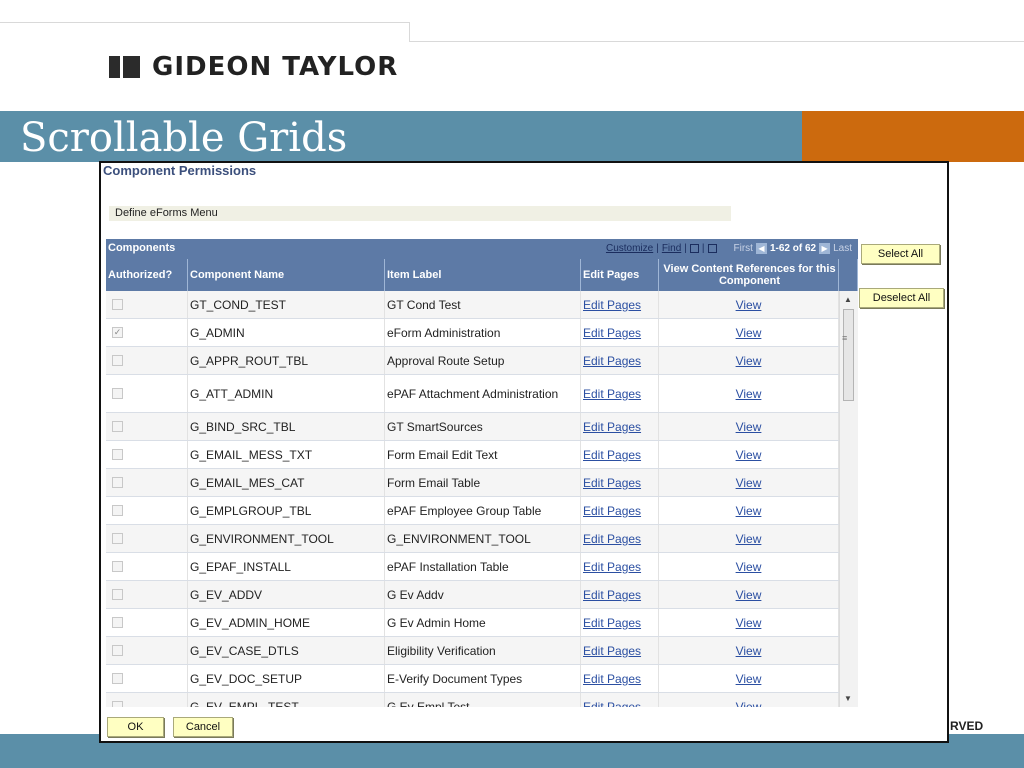 This screenshot has width=1024, height=768. I want to click on column-header-item-label: Item Label, so click(483, 275).